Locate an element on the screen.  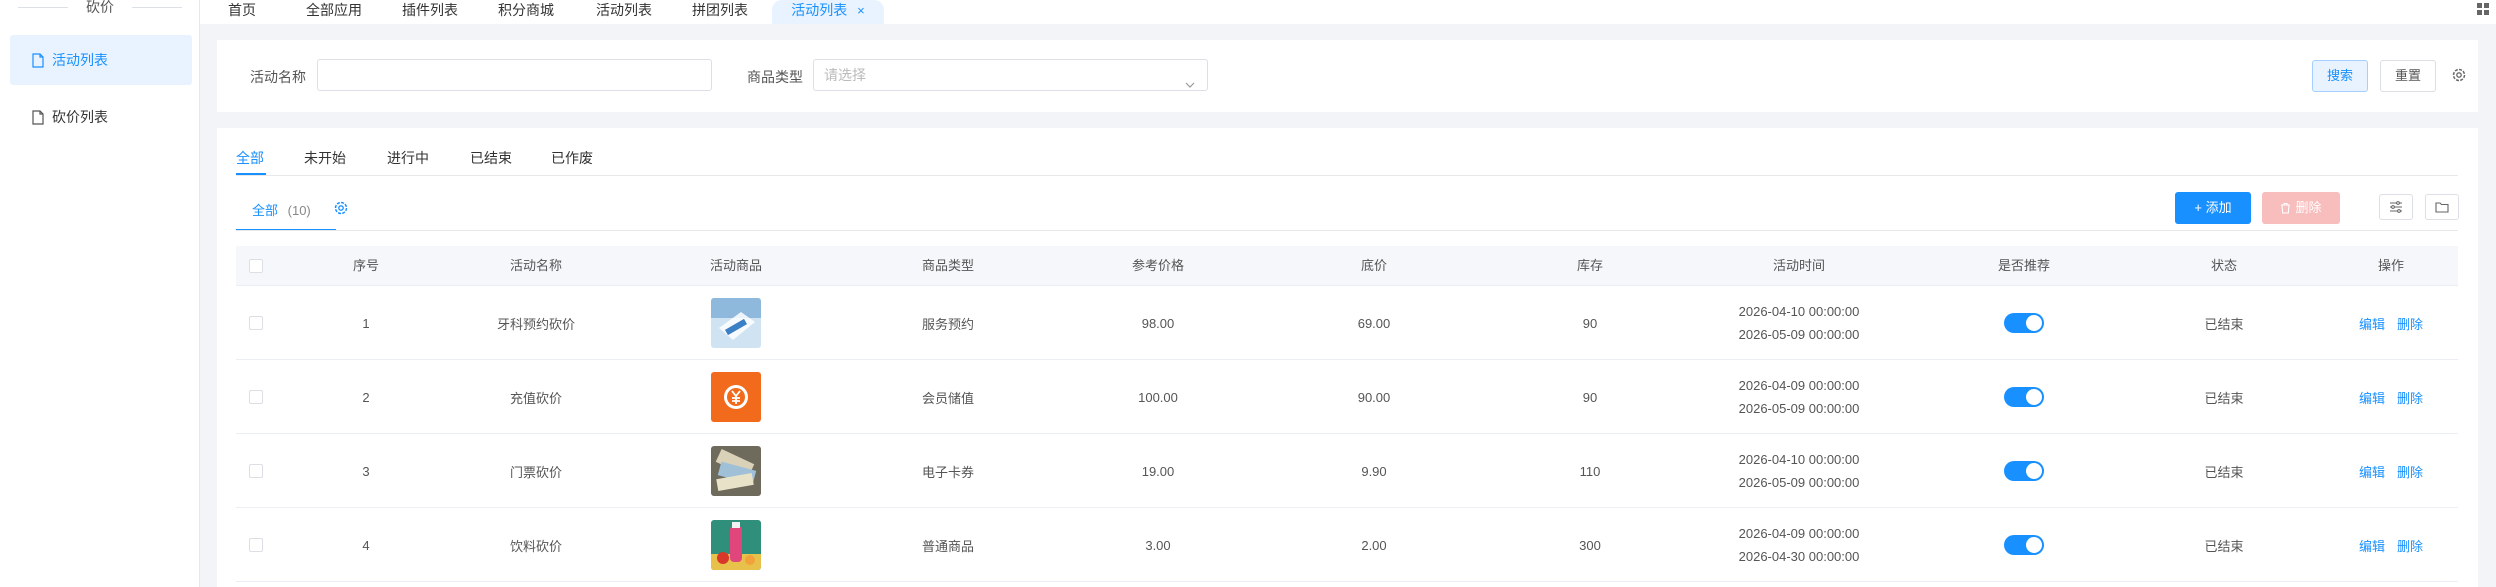
delete-button: 删除 is located at coordinates (2301, 208).